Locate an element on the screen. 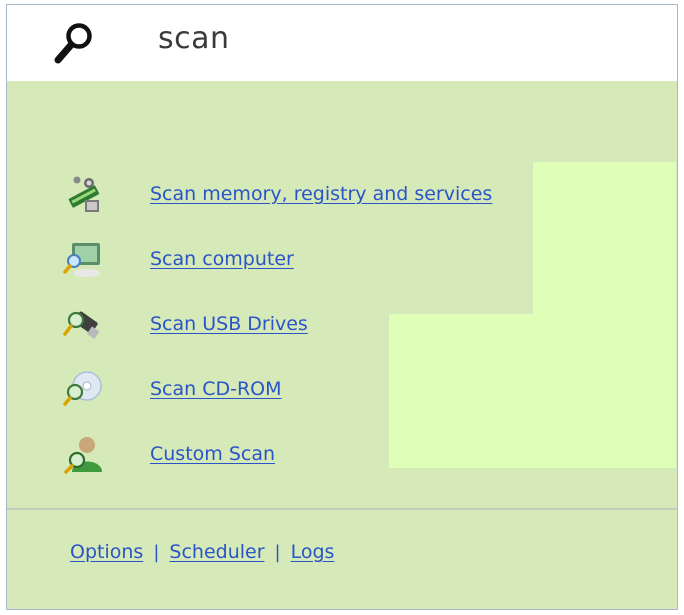 The image size is (684, 615). scan-usb-link: Scan USB Drives is located at coordinates (229, 324).